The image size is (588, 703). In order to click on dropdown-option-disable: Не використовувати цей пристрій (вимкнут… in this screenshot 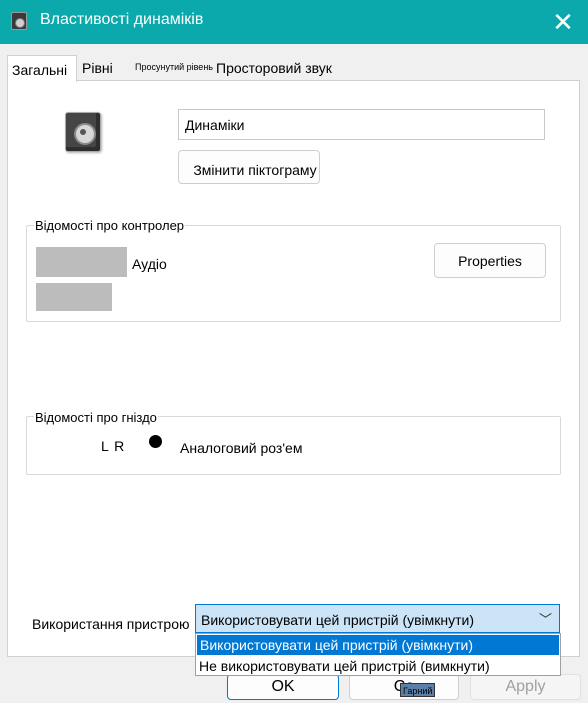, I will do `click(378, 666)`.